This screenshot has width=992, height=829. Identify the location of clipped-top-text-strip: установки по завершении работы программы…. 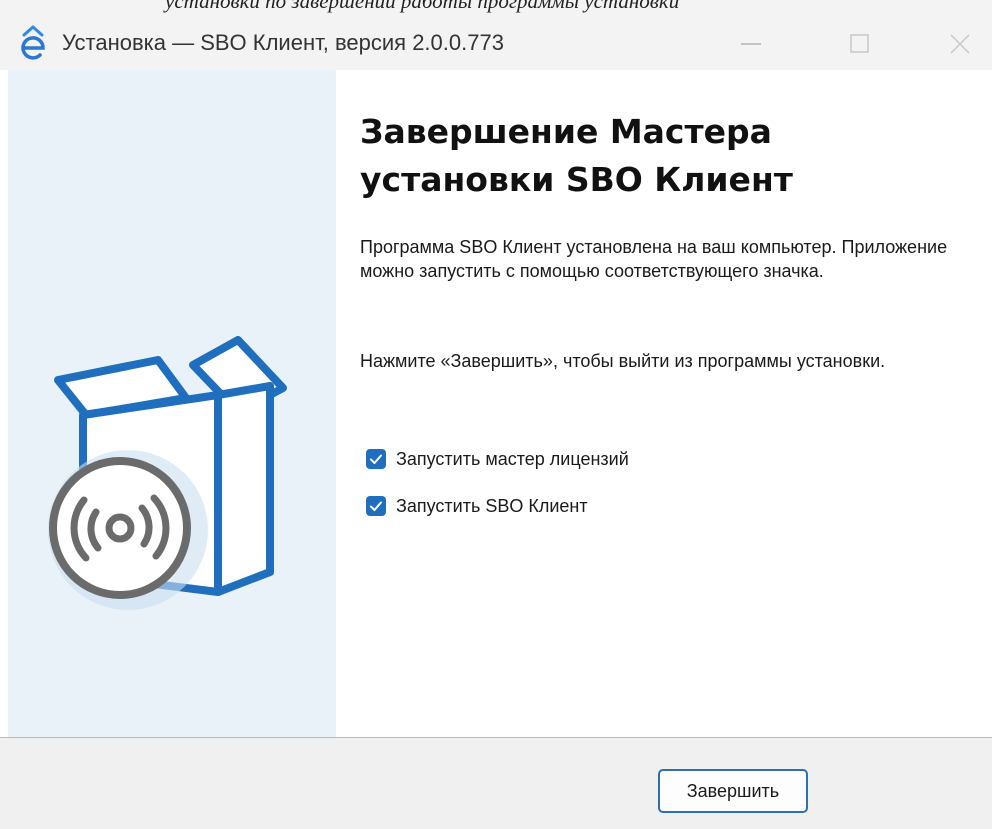
(496, 8).